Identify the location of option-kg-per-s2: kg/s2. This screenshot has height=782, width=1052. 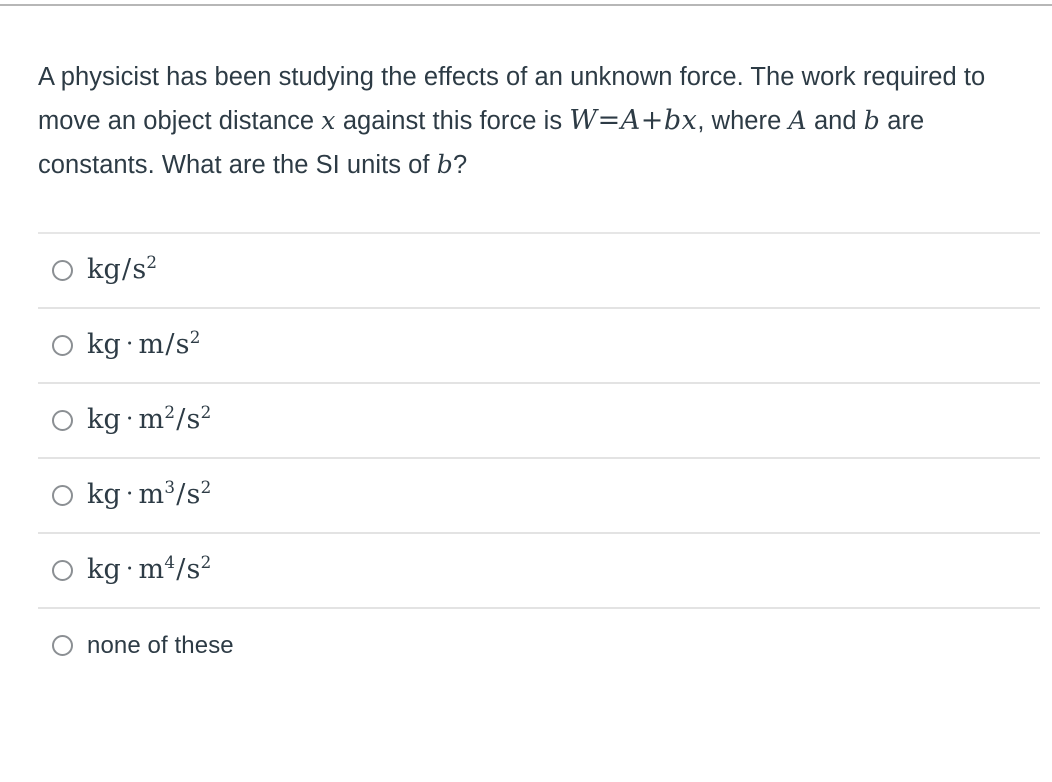
(539, 269).